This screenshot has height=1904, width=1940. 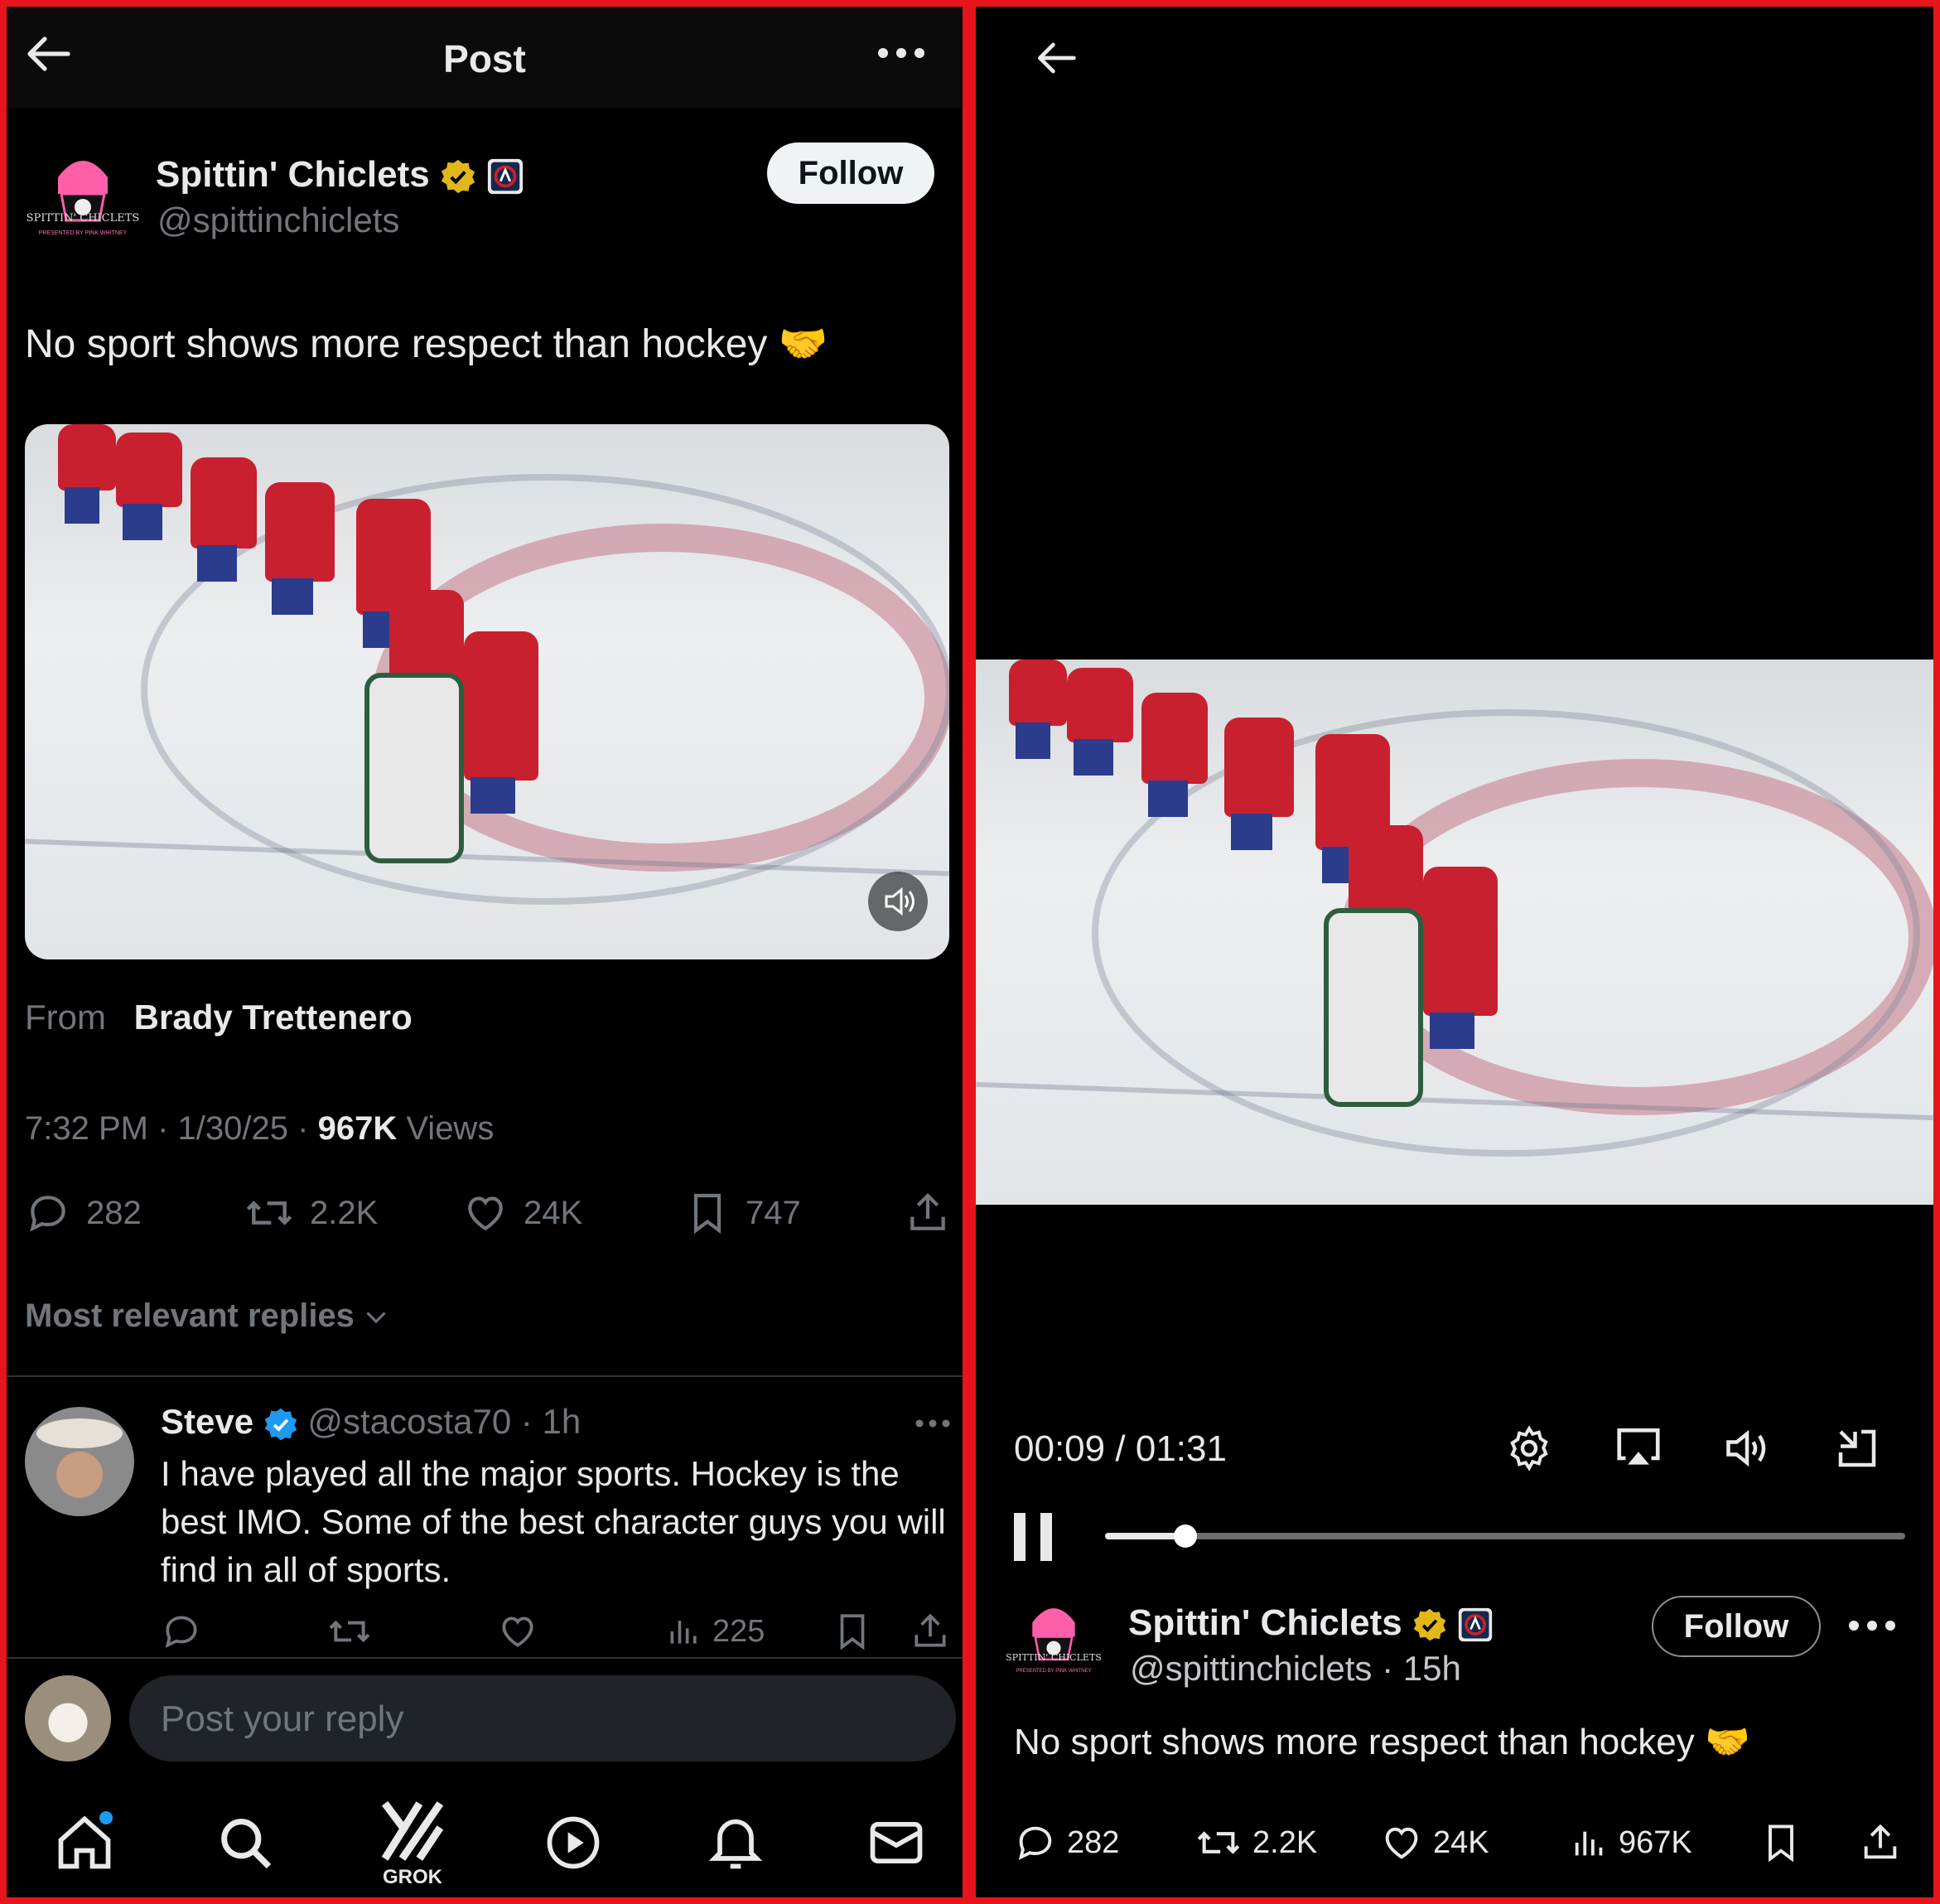 I want to click on search-icon, so click(x=246, y=1844).